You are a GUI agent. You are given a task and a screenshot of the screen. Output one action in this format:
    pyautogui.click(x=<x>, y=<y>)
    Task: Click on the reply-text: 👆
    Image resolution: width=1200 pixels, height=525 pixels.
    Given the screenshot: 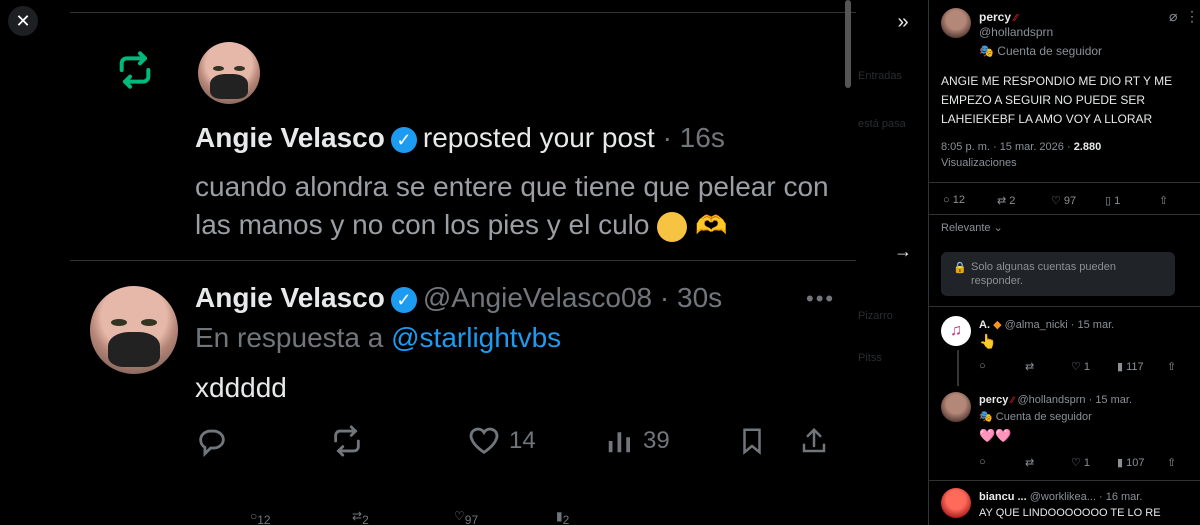 What is the action you would take?
    pyautogui.click(x=988, y=341)
    